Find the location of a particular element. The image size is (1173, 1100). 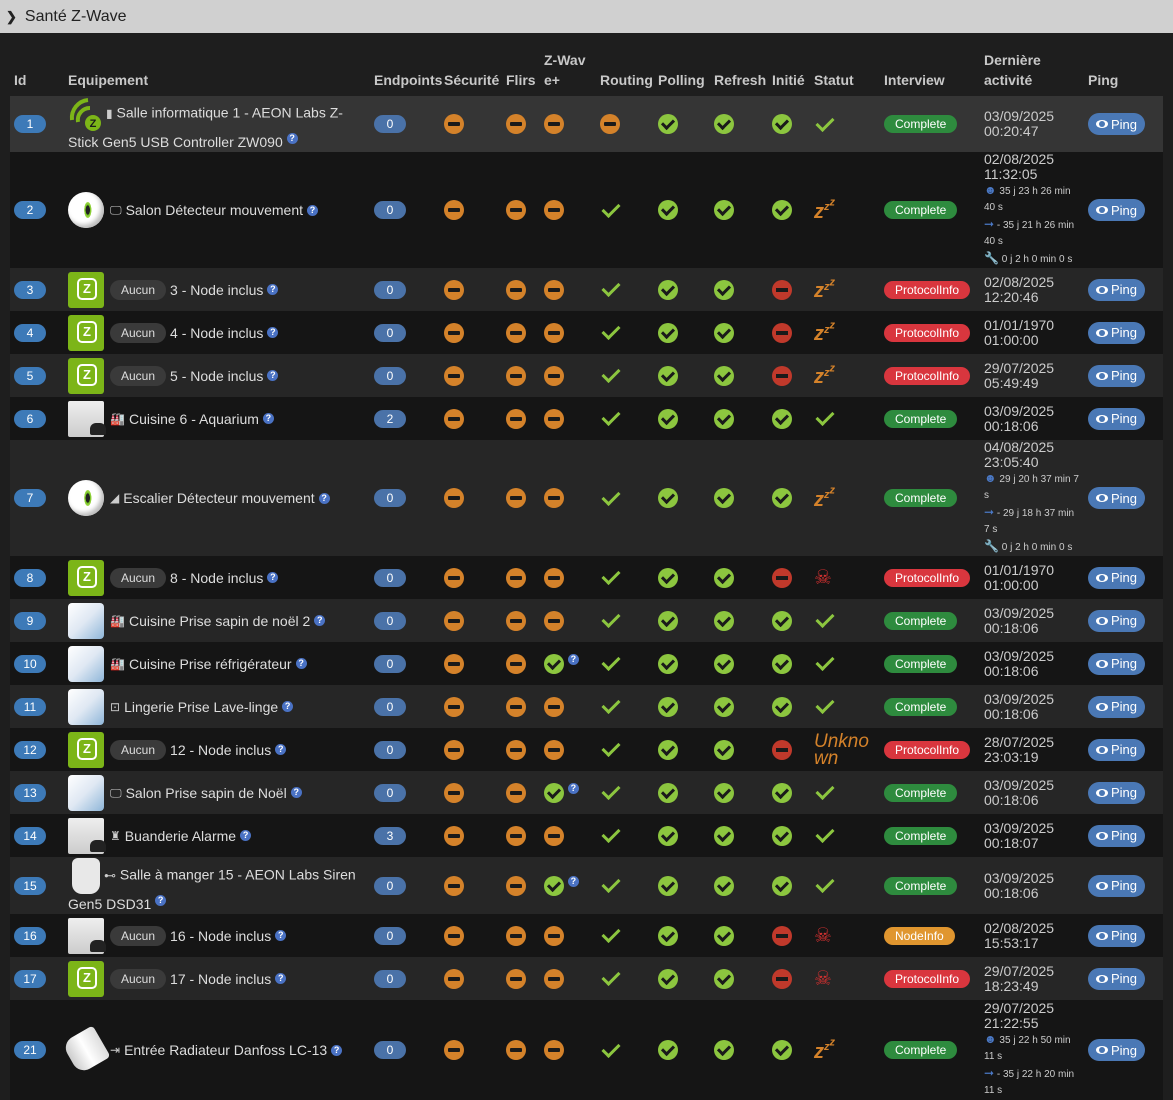

device-name: 3 - Node inclus is located at coordinates (216, 290).